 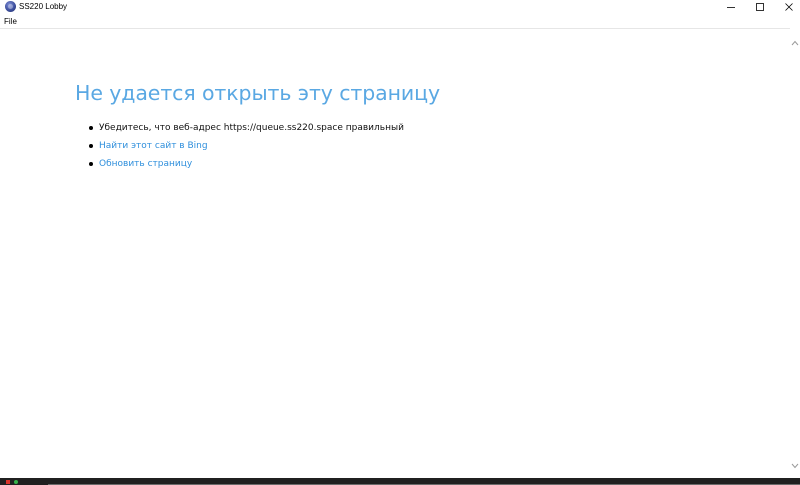 I want to click on close-icon, so click(x=789, y=7).